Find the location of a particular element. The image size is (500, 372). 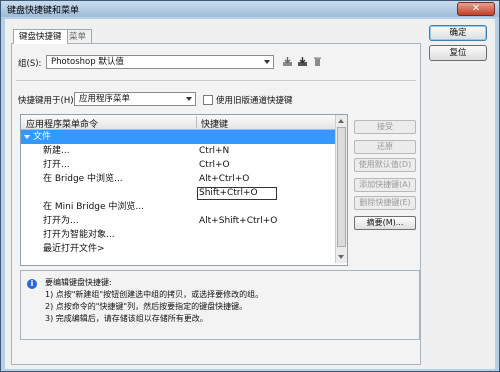

expand-triangle-icon is located at coordinates (27, 137).